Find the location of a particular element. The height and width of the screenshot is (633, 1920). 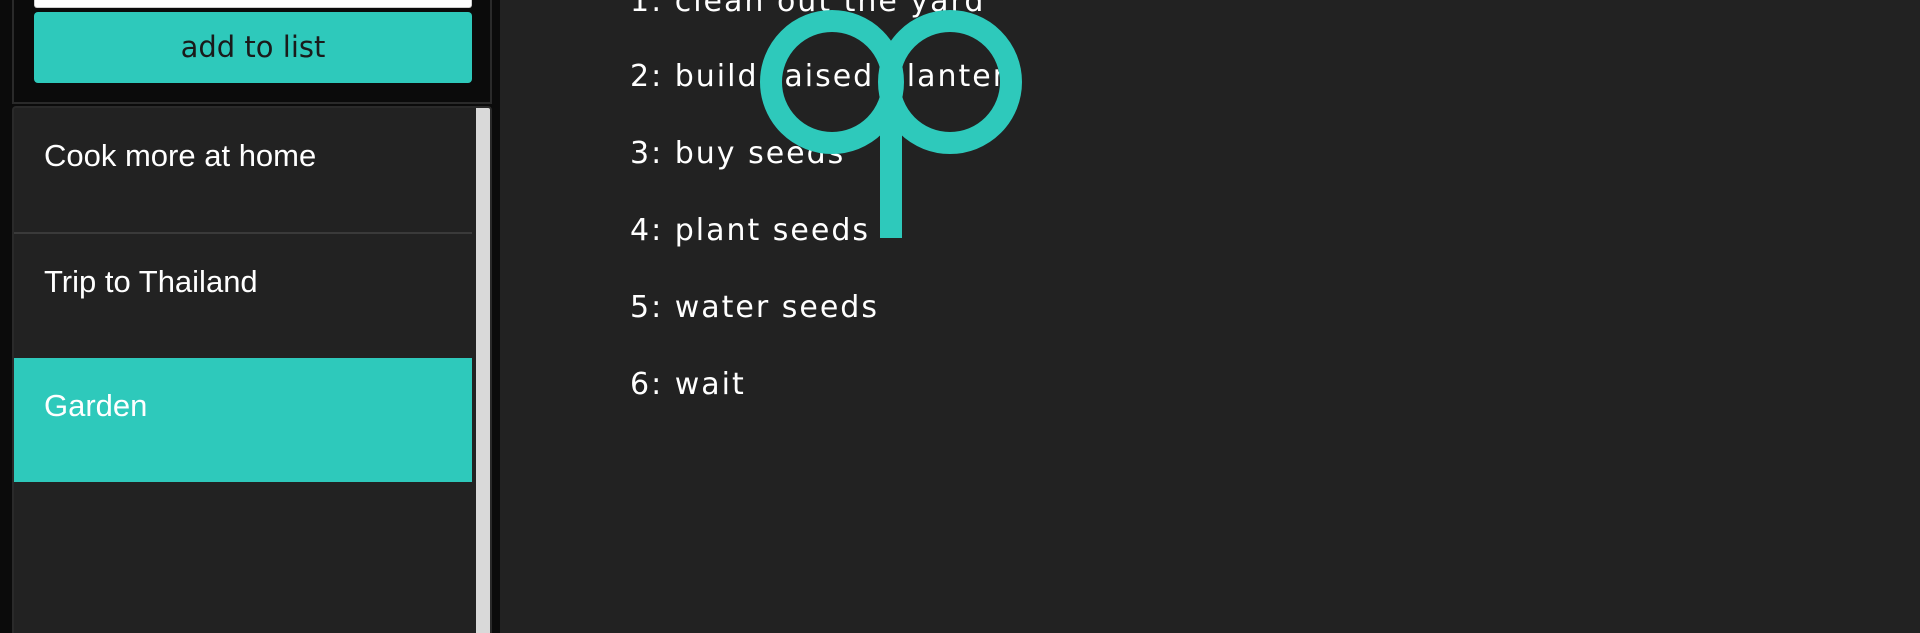

list-scrollbar is located at coordinates (483, 370).